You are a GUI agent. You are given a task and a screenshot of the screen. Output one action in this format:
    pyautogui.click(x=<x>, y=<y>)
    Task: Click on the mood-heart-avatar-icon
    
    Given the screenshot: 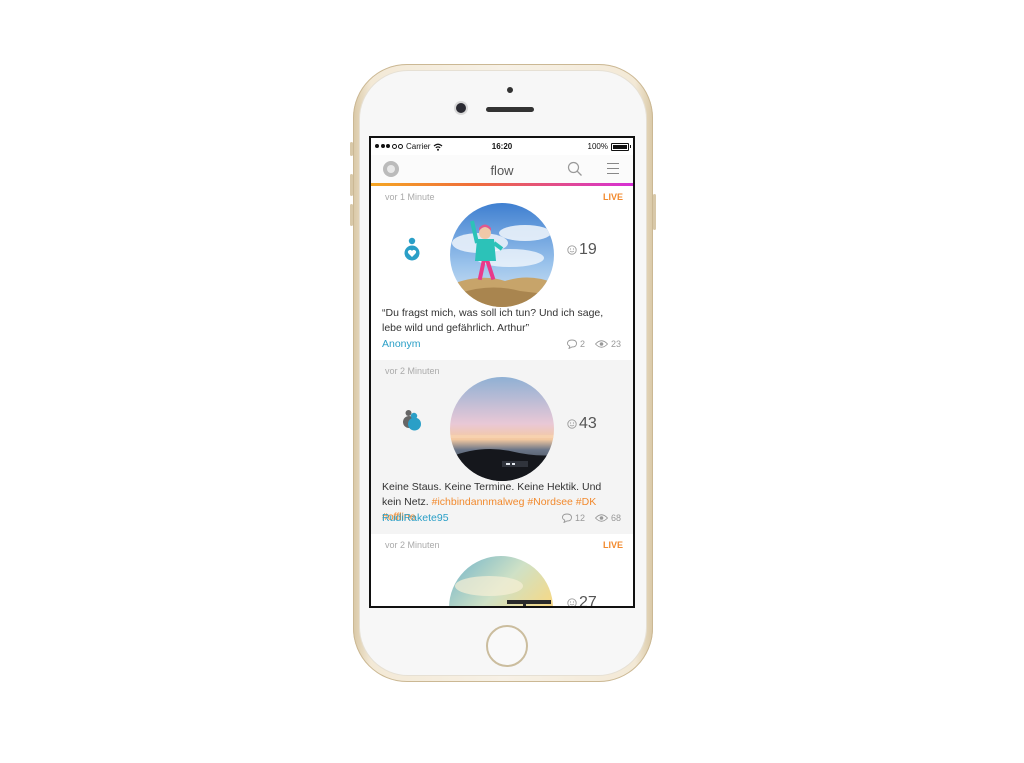 What is the action you would take?
    pyautogui.click(x=412, y=249)
    